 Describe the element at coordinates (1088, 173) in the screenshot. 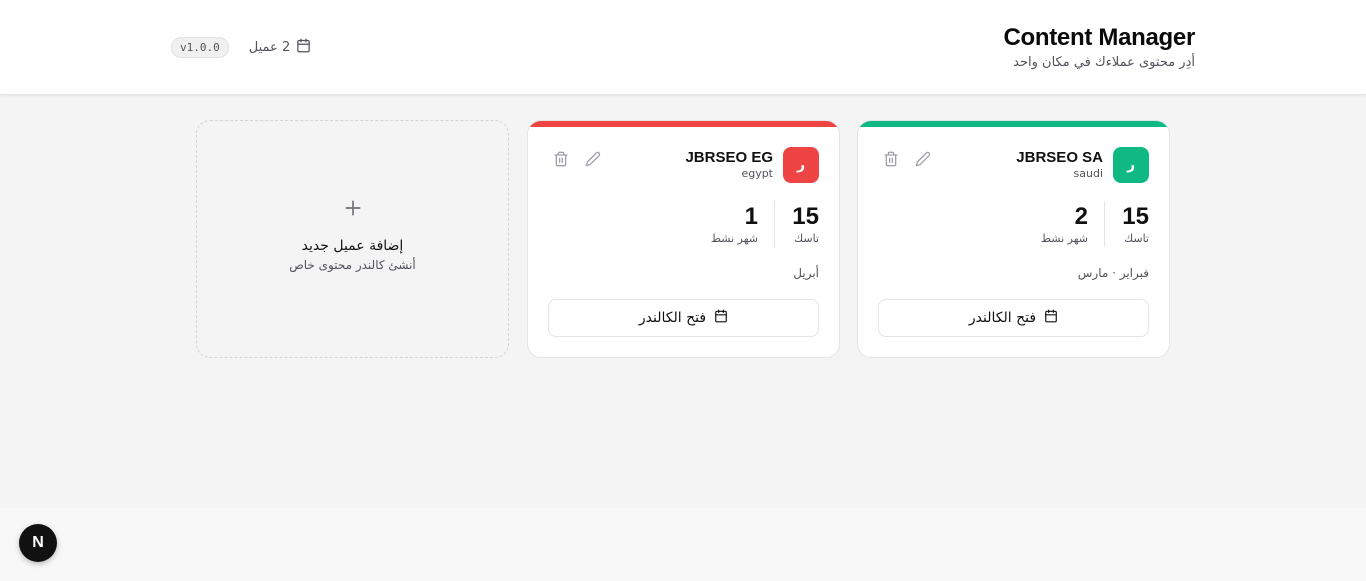

I see `client-slug: saudi` at that location.